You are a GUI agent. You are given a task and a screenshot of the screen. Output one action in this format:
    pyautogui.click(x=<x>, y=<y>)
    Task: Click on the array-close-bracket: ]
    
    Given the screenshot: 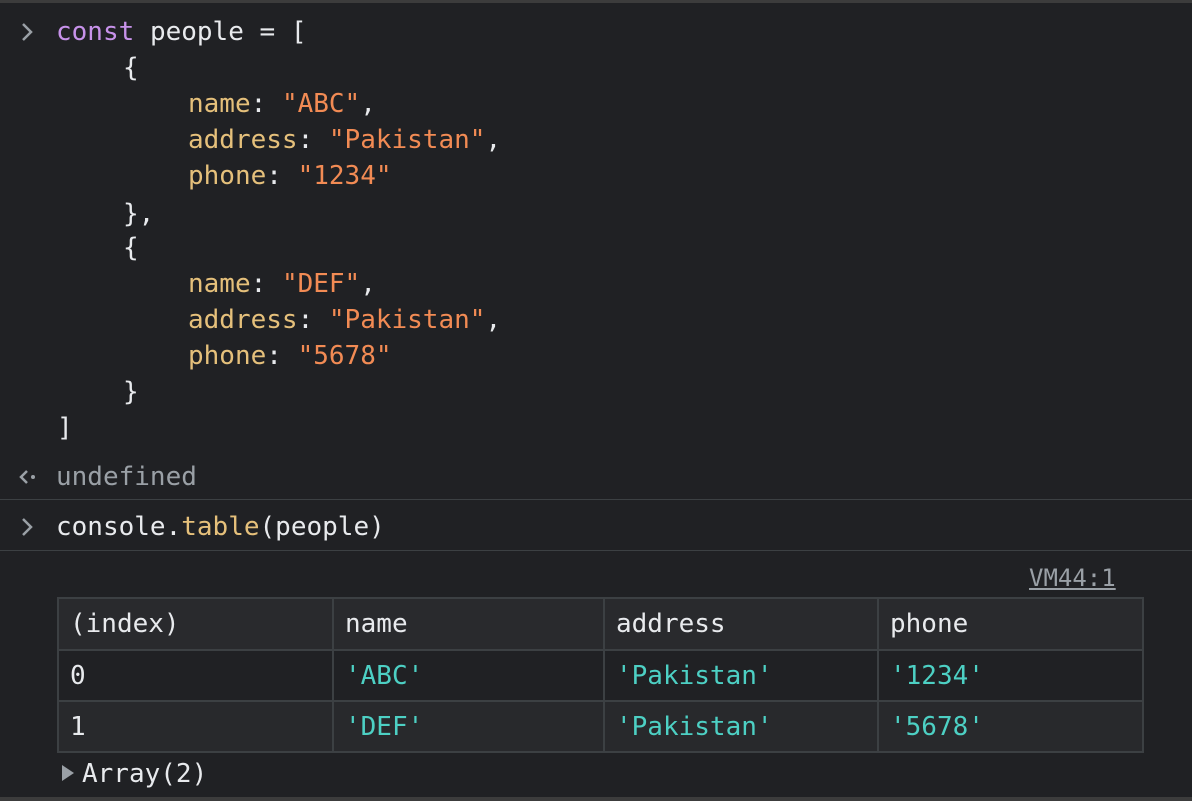 What is the action you would take?
    pyautogui.click(x=65, y=428)
    